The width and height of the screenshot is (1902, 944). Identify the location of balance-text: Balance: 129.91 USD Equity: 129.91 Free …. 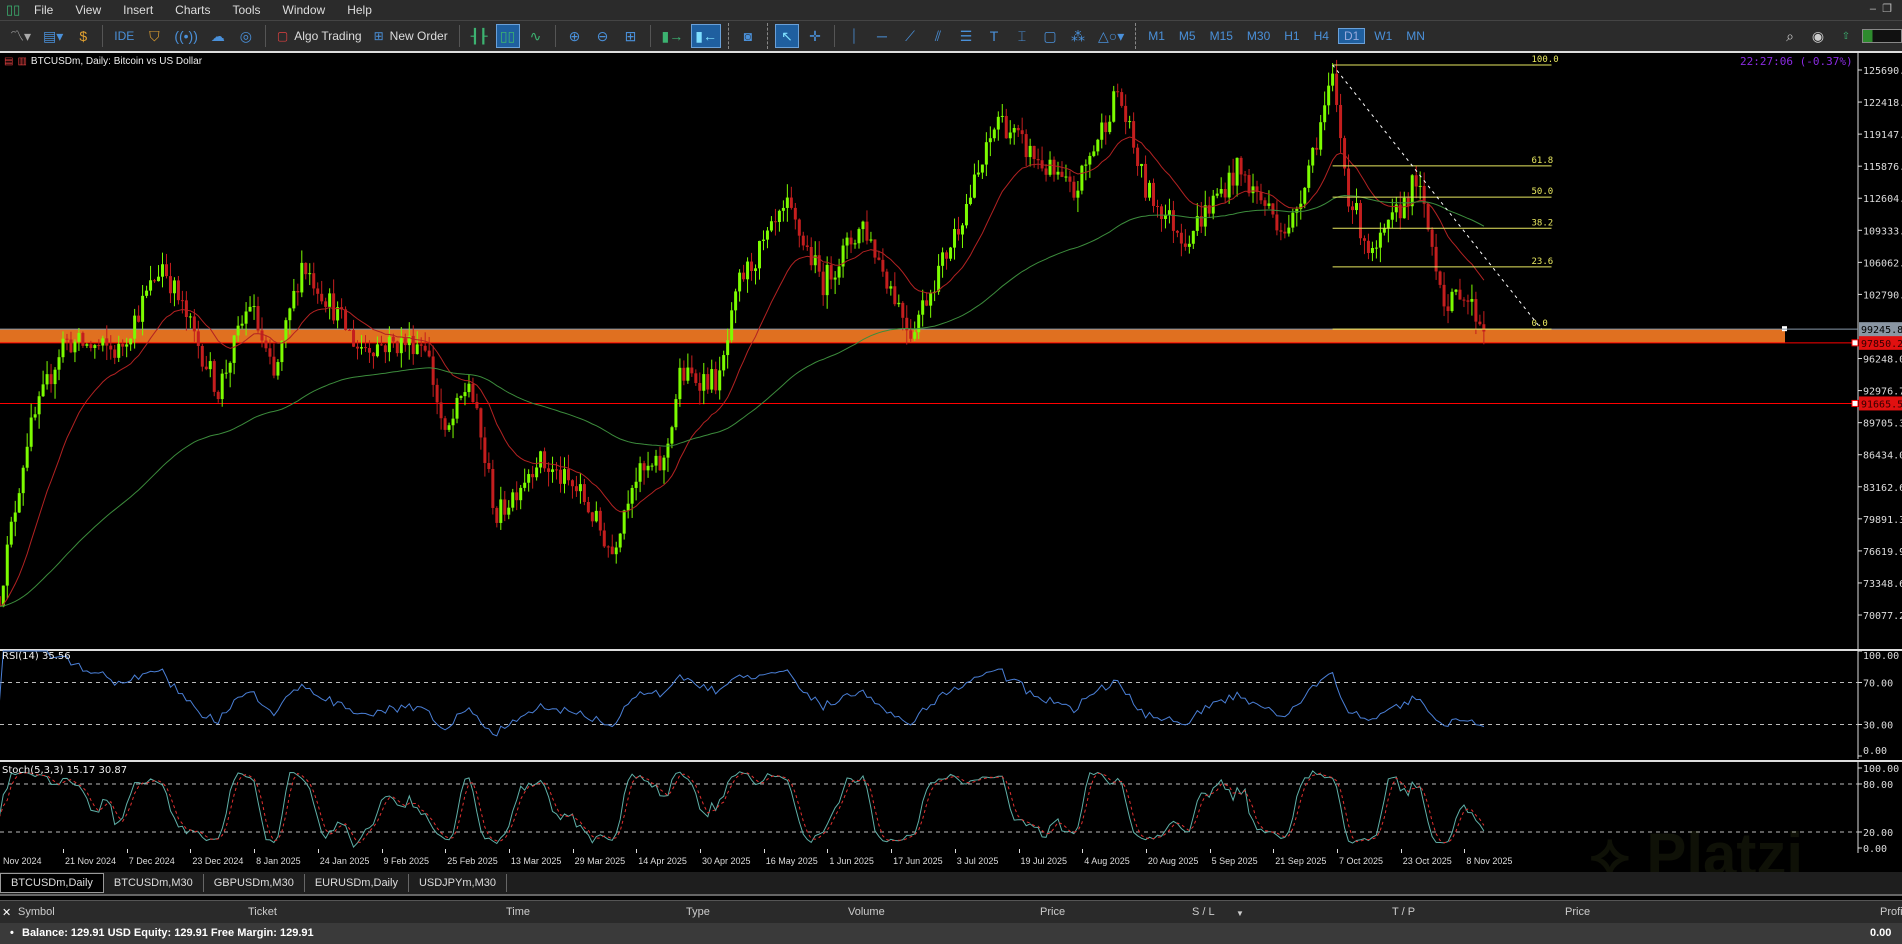
(168, 933).